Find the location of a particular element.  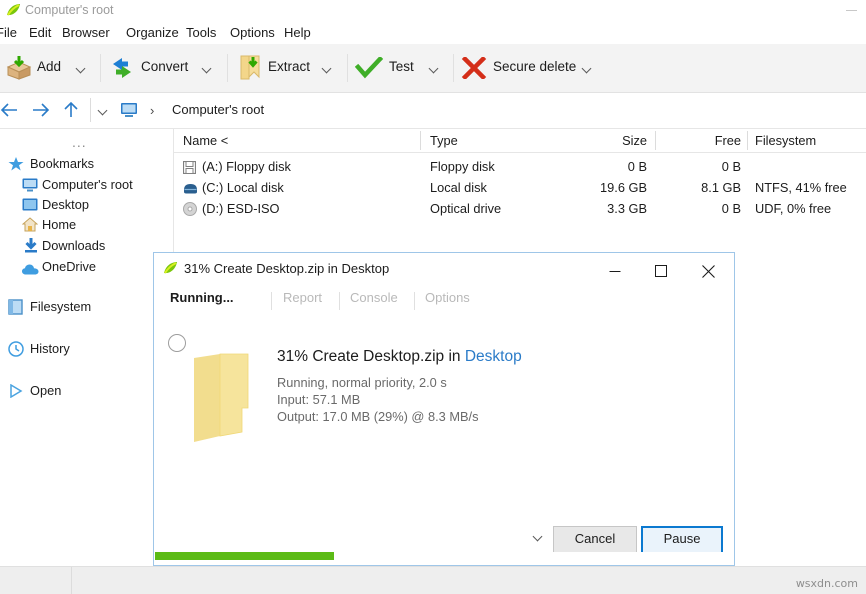

menu-edit: Edit is located at coordinates (40, 33).